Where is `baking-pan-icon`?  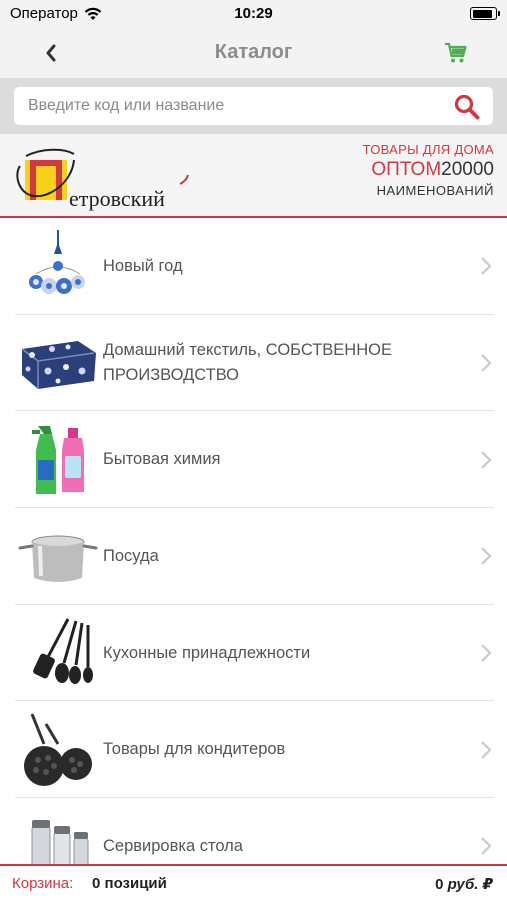 baking-pan-icon is located at coordinates (58, 750).